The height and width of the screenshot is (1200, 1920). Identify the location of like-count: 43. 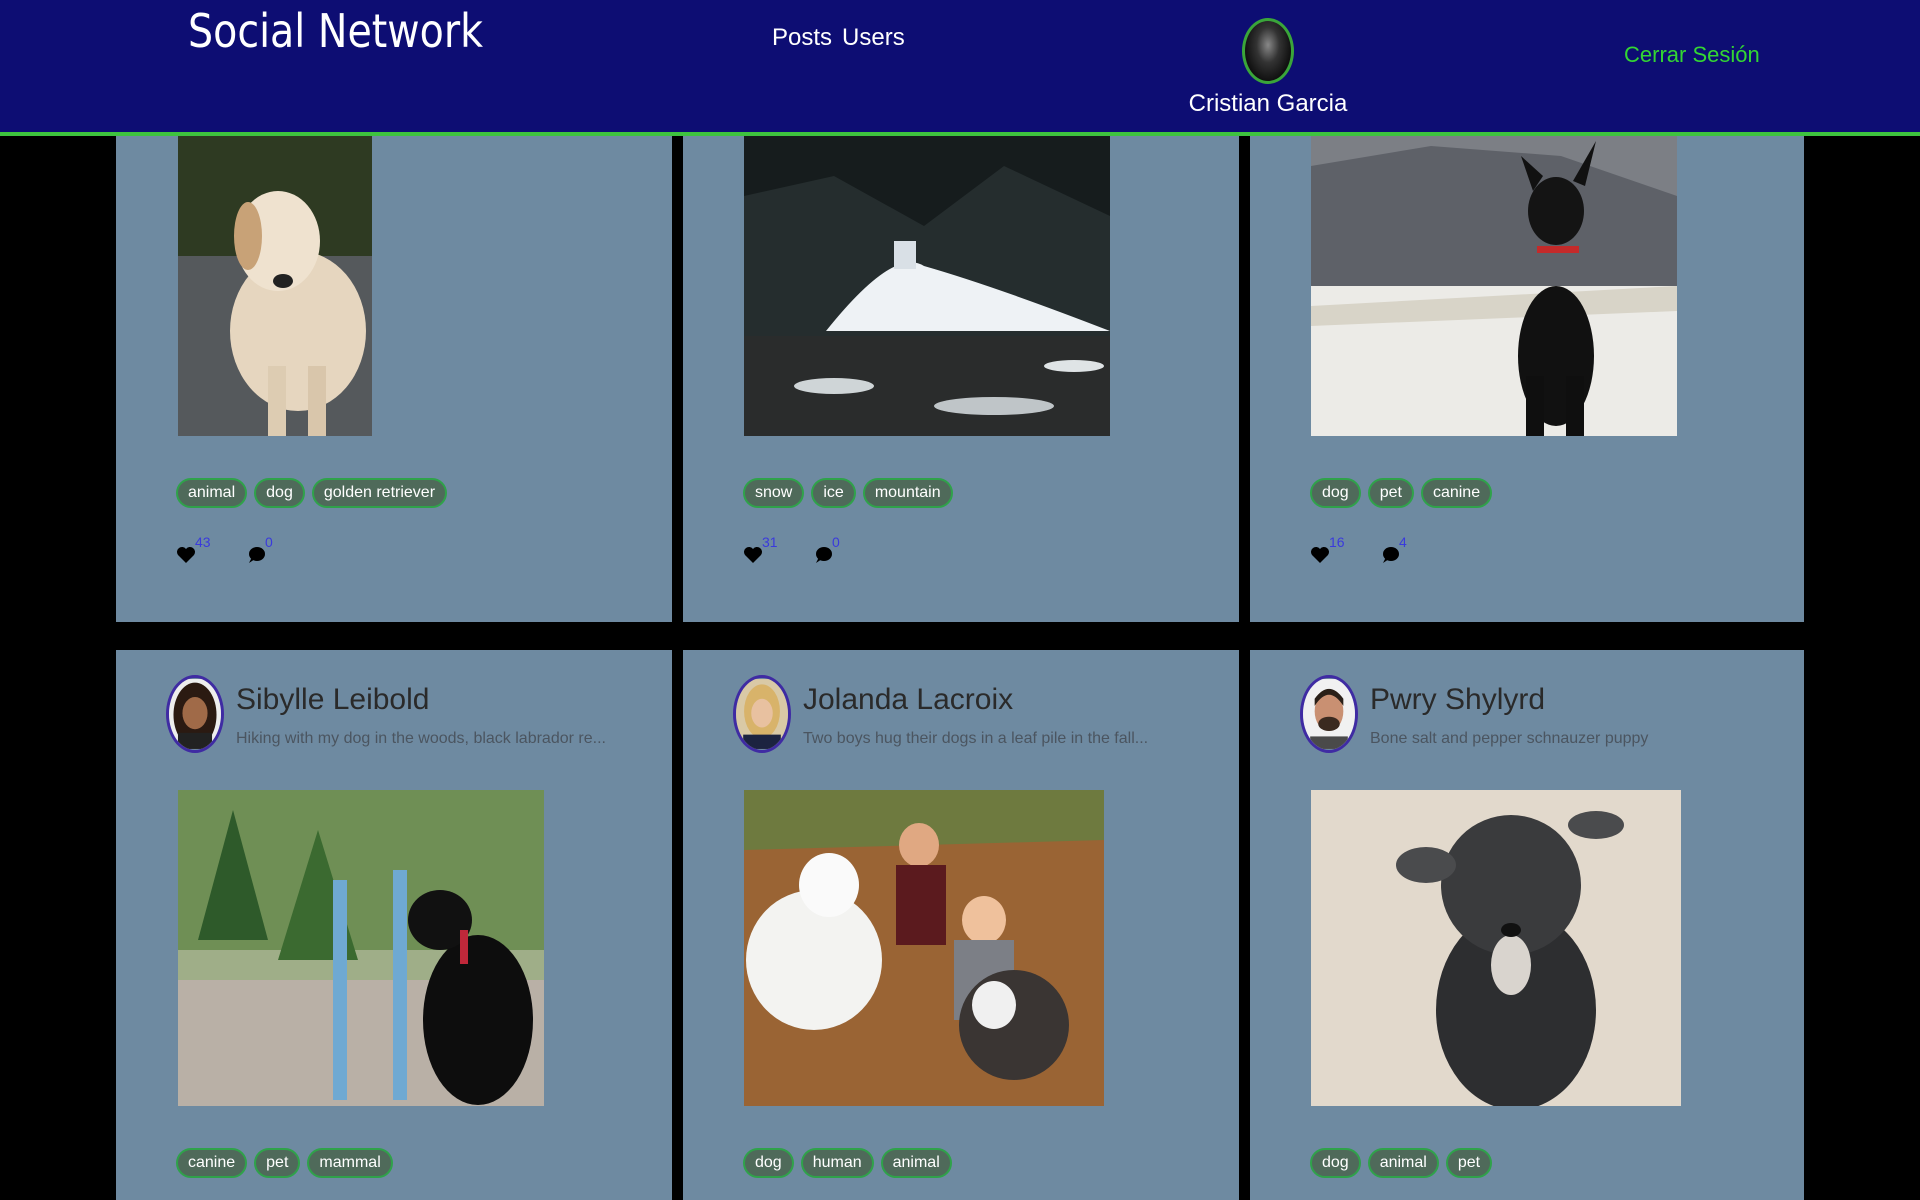
(203, 542).